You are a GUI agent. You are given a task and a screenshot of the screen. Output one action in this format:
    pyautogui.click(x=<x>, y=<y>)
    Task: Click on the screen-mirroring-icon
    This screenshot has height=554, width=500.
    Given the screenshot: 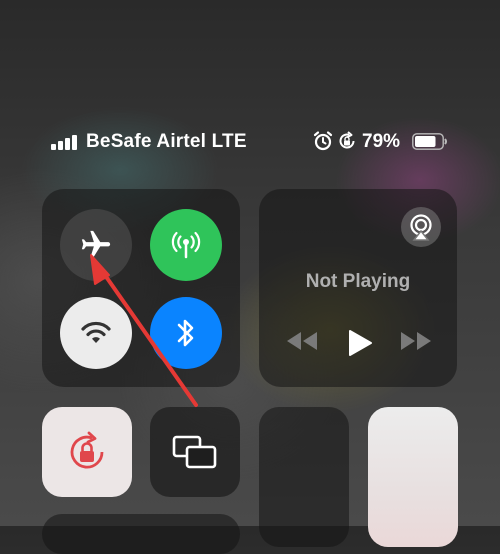 What is the action you would take?
    pyautogui.click(x=194, y=452)
    